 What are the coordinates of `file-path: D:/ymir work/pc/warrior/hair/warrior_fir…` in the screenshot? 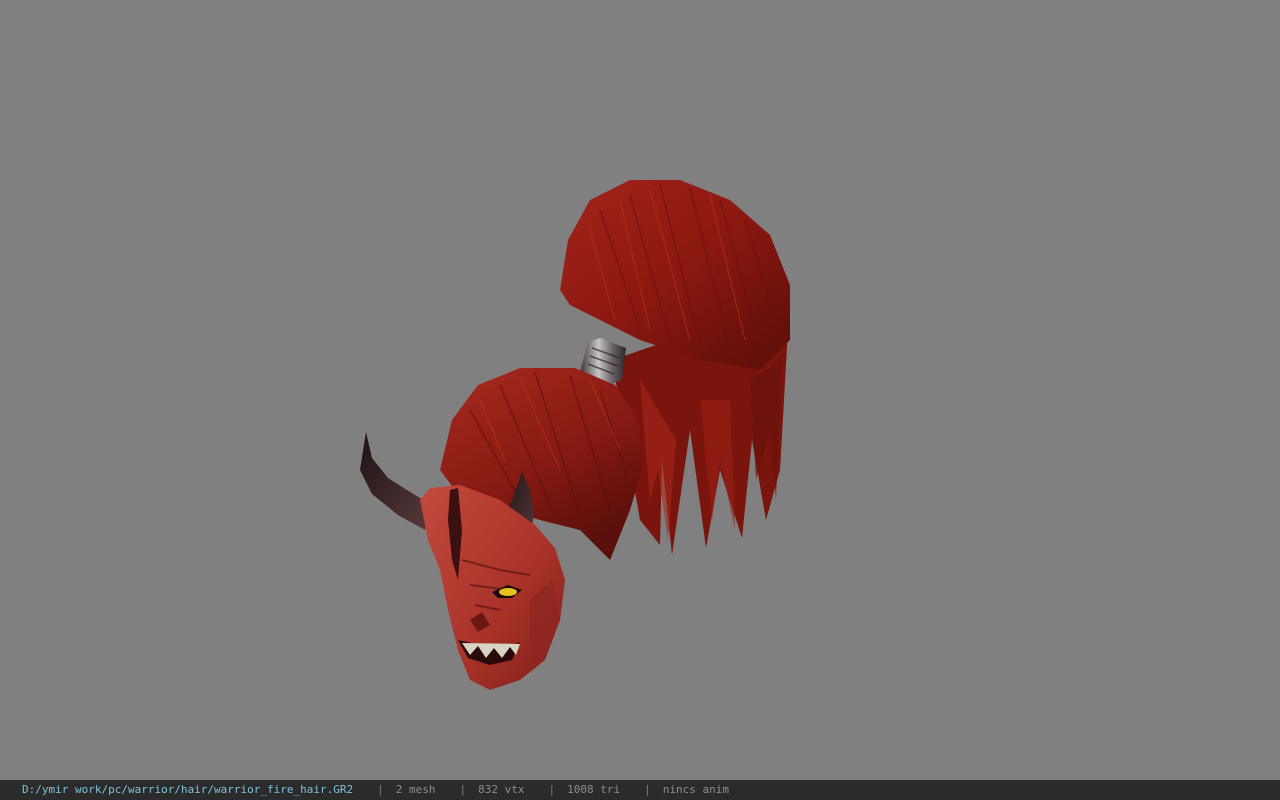 It's located at (188, 789).